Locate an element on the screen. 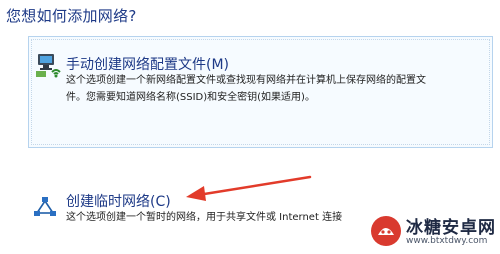  site-watermark: 冰糖安卓网 www.btxtdwy.com is located at coordinates (433, 232).